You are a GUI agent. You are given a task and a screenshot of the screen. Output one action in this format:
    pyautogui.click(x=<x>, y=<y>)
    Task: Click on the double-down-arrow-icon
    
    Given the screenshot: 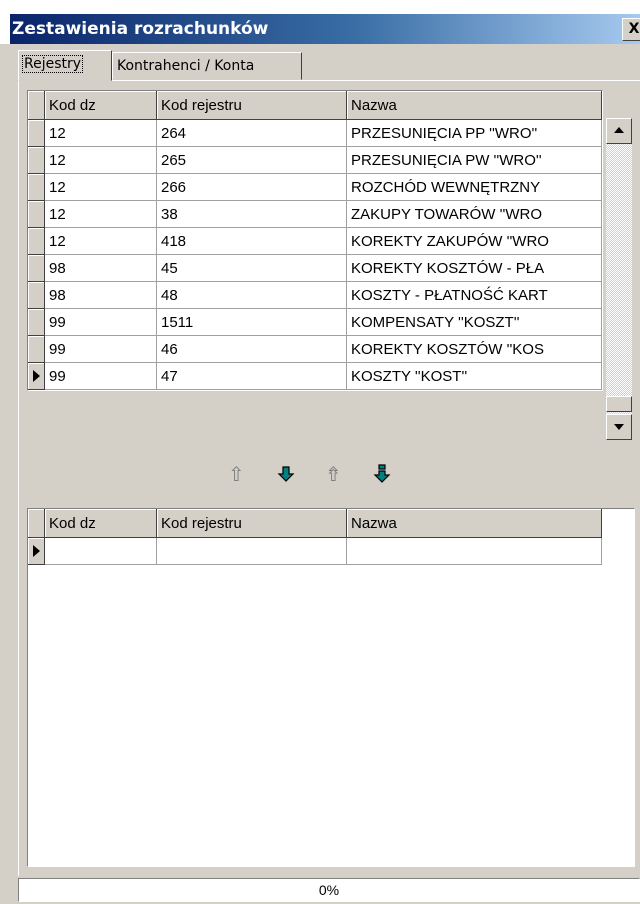 What is the action you would take?
    pyautogui.click(x=382, y=475)
    